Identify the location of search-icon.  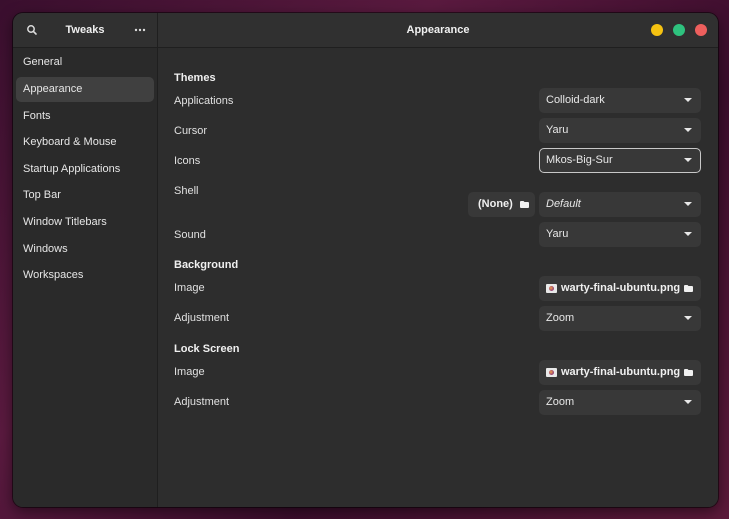
(32, 30).